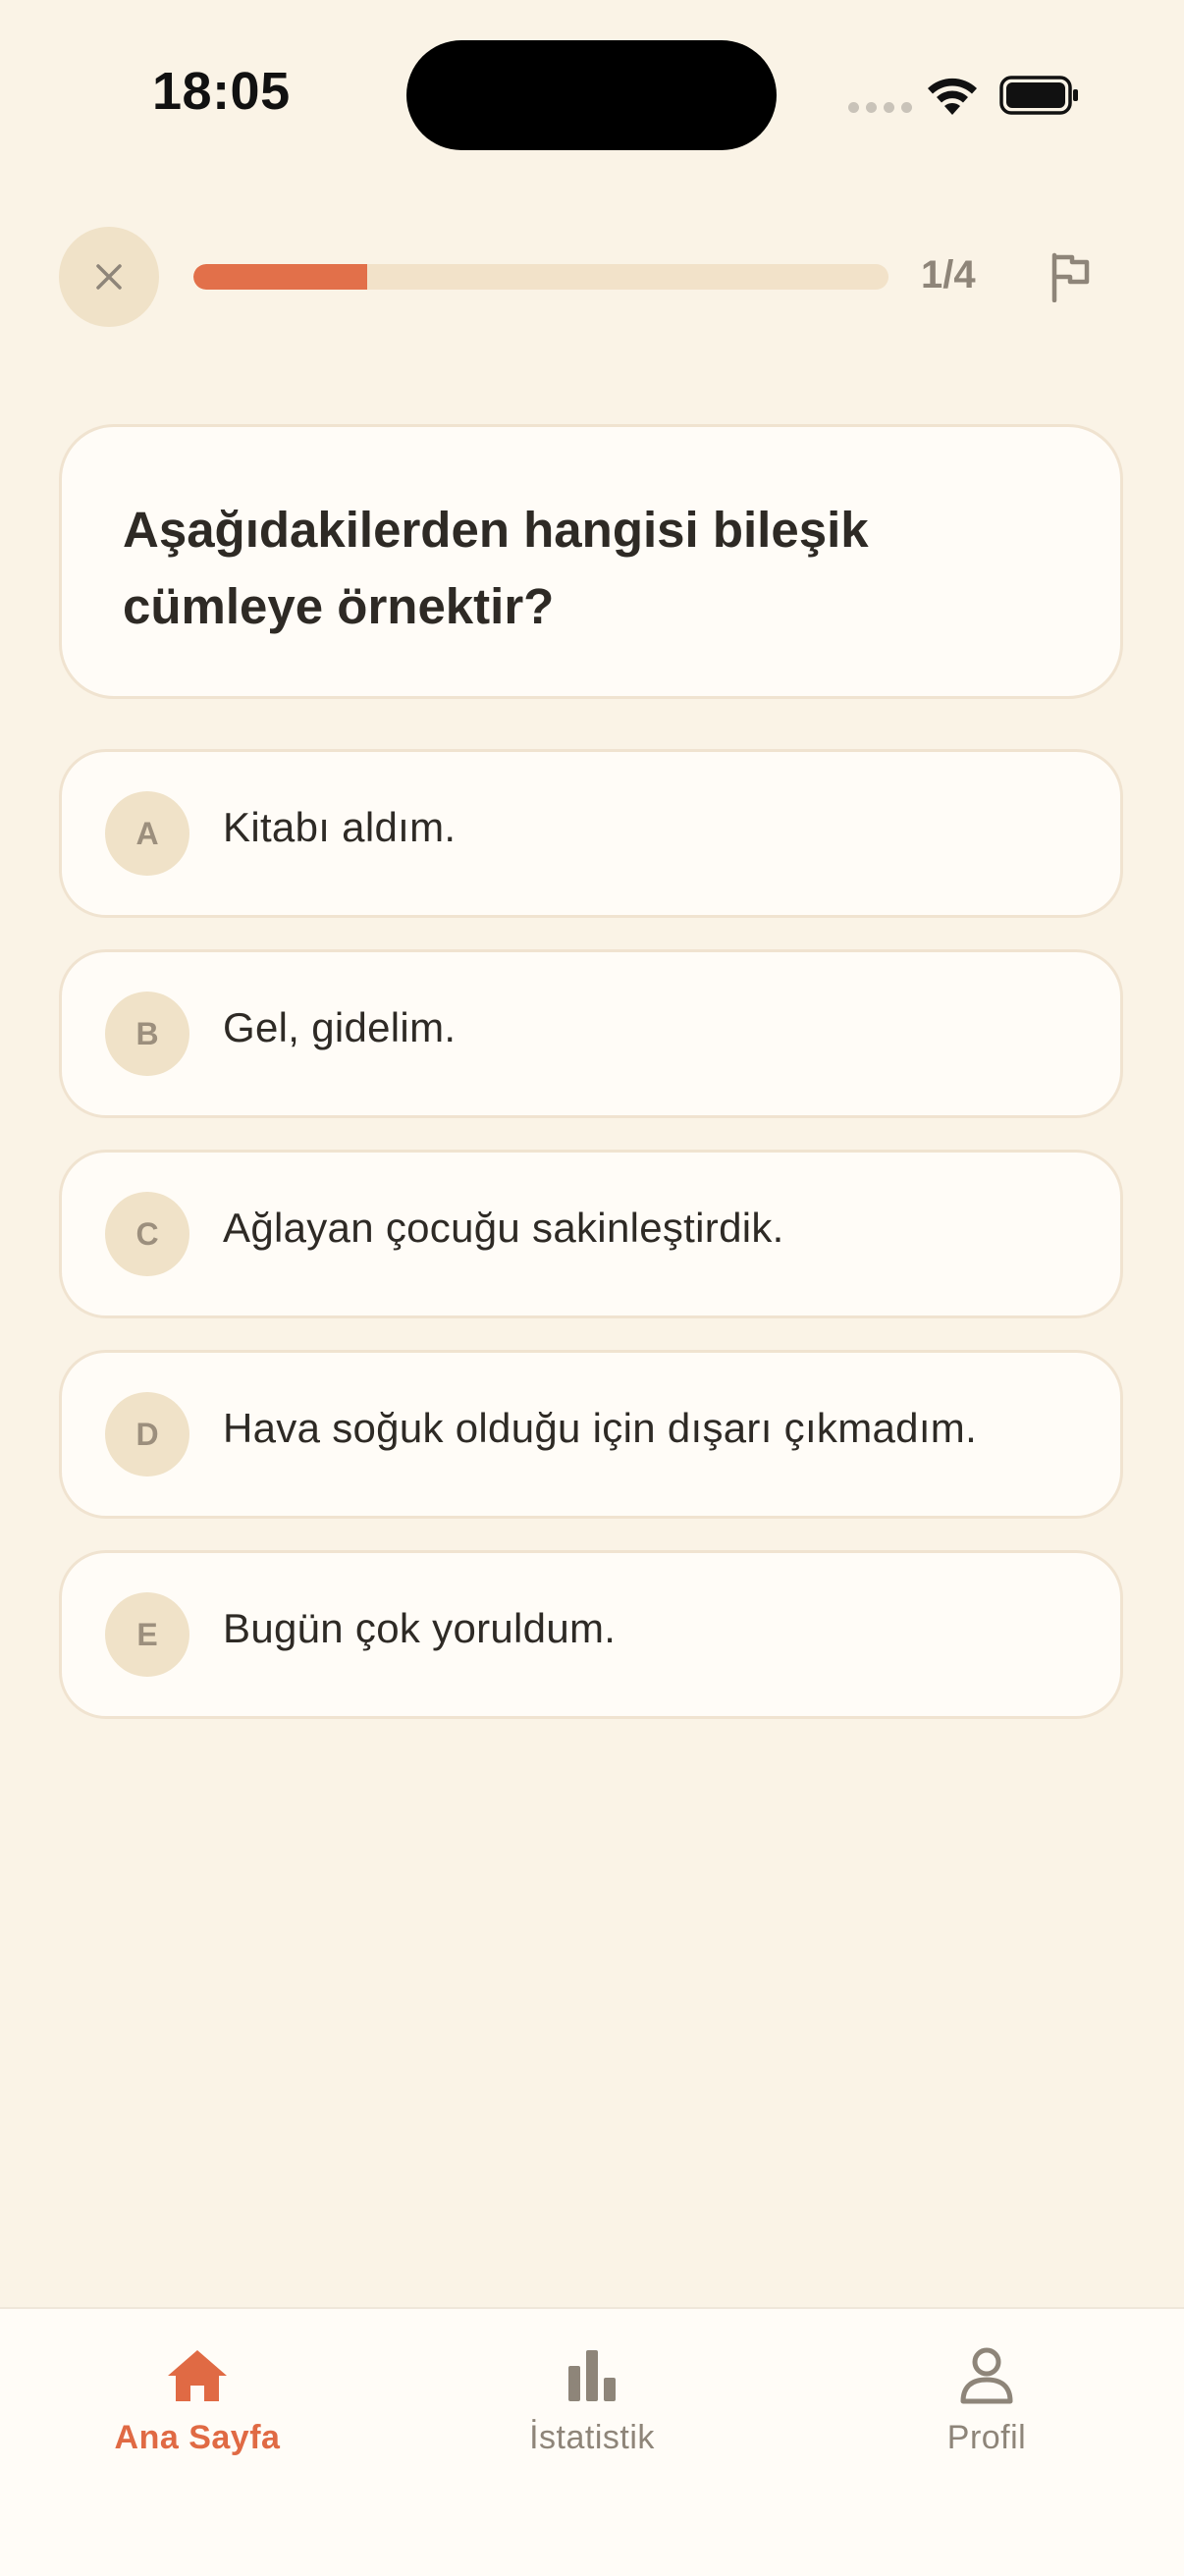  I want to click on answer-option-a: A Kitabı aldım., so click(591, 833).